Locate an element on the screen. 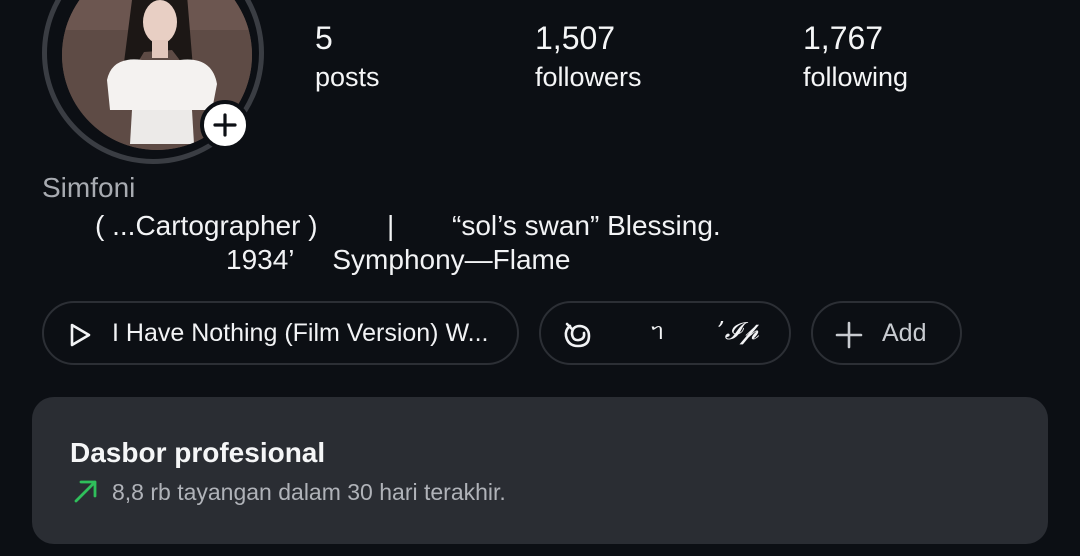  stat-following-label: following is located at coordinates (856, 77).